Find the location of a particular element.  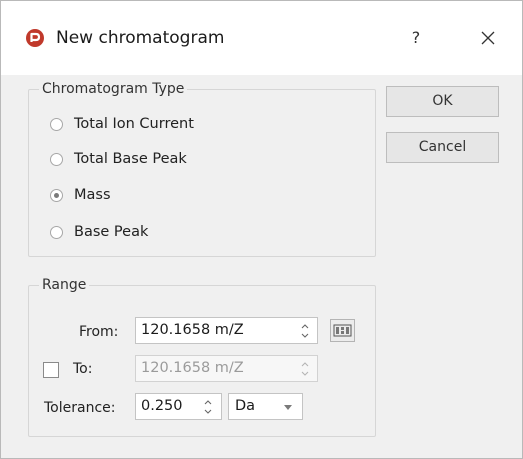

chromatogram-app-icon is located at coordinates (35, 38).